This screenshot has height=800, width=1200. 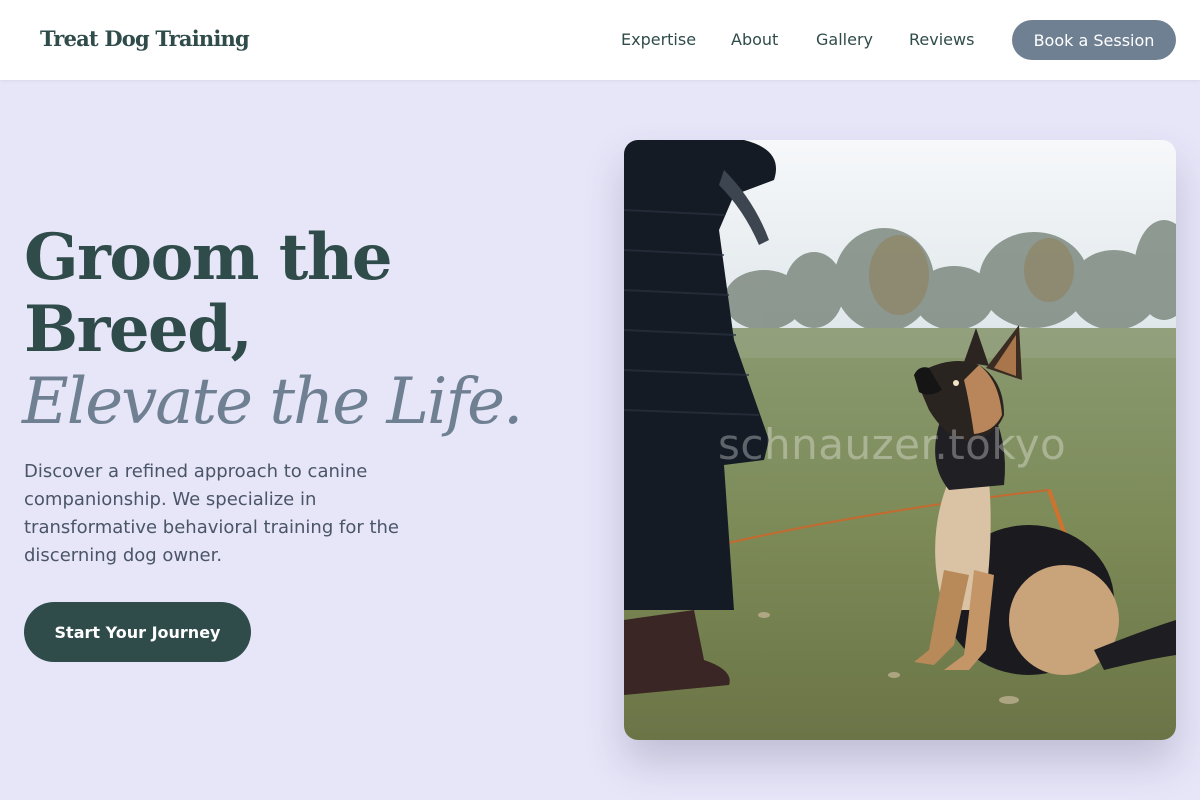 What do you see at coordinates (941, 39) in the screenshot?
I see `nav-link-reviews: Reviews` at bounding box center [941, 39].